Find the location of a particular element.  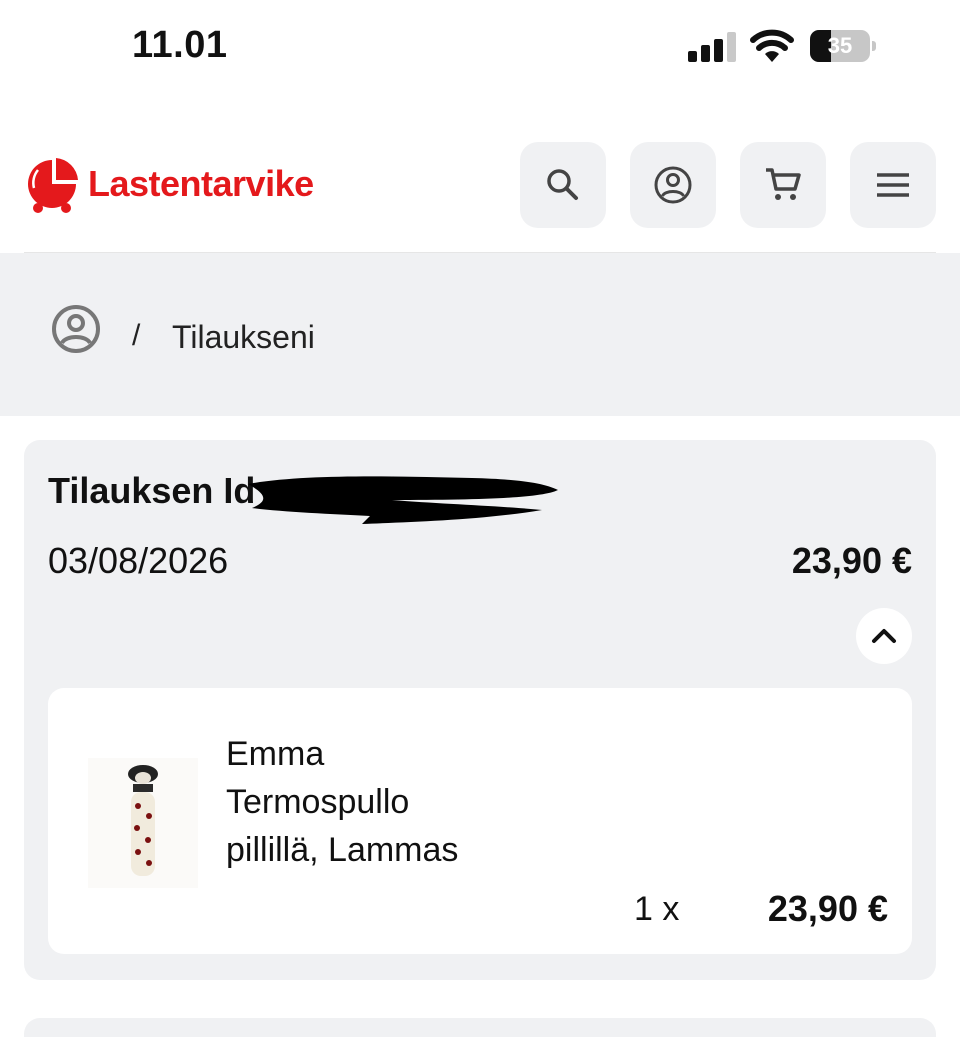

breadcrumb-account-link is located at coordinates (76, 329).